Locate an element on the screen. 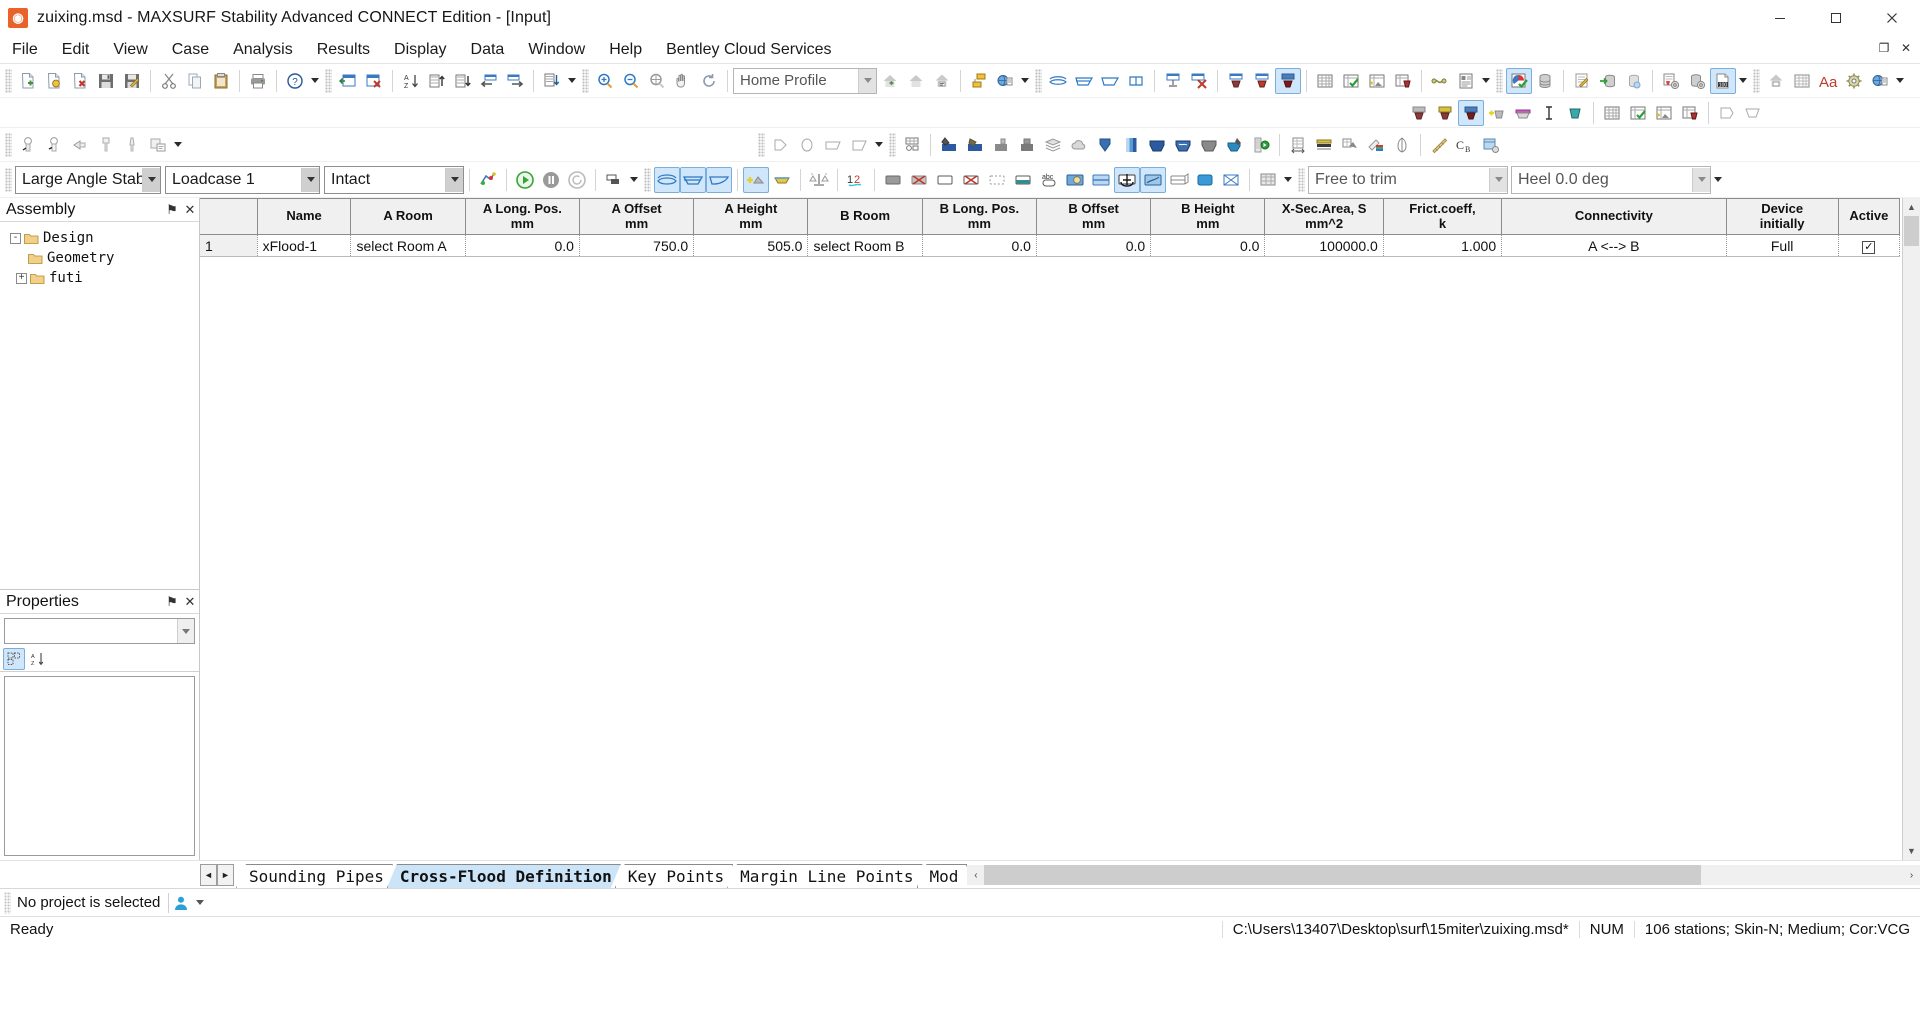  tab-horizontal-scrollbar: ‹ › is located at coordinates (1443, 875).